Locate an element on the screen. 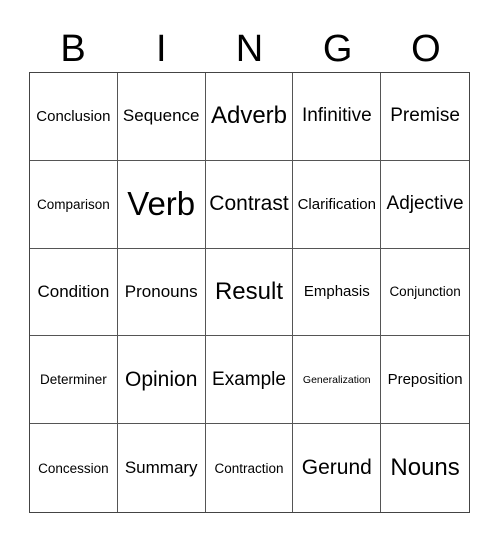 The width and height of the screenshot is (500, 544). bingo-cell: Adverb is located at coordinates (249, 117).